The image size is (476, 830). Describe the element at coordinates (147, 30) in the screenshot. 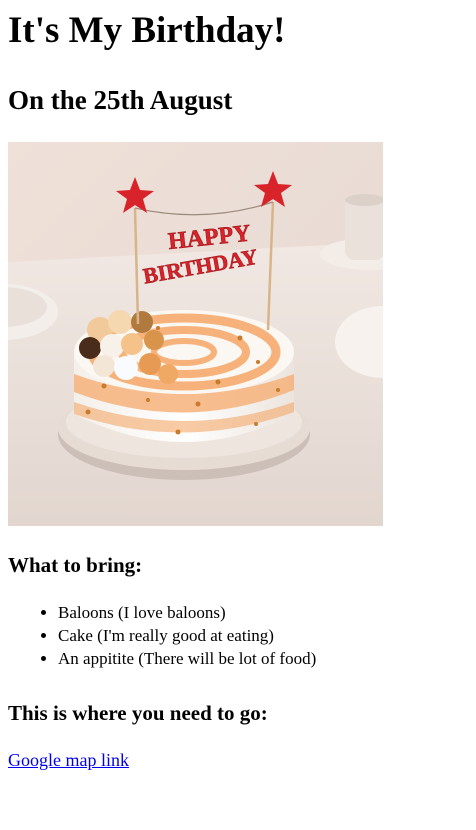

I see `page-title: It's My Birthday!` at that location.